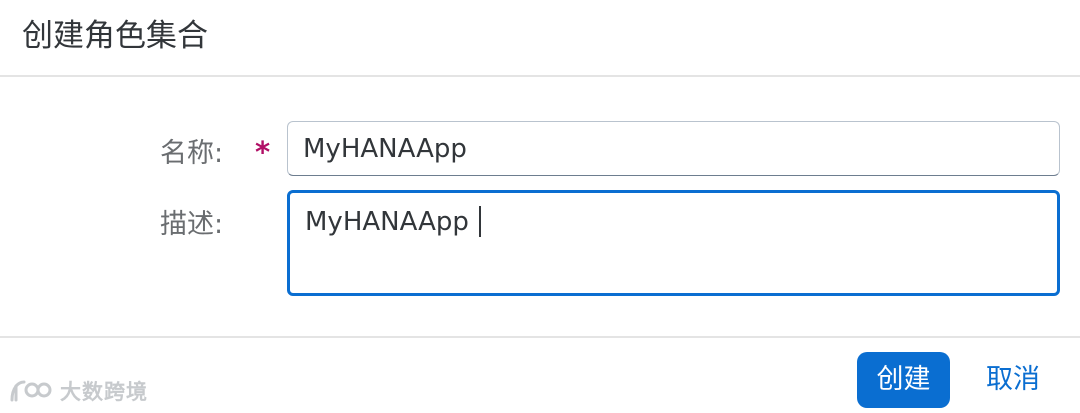 This screenshot has width=1080, height=413. I want to click on name-label: 名称:, so click(192, 153).